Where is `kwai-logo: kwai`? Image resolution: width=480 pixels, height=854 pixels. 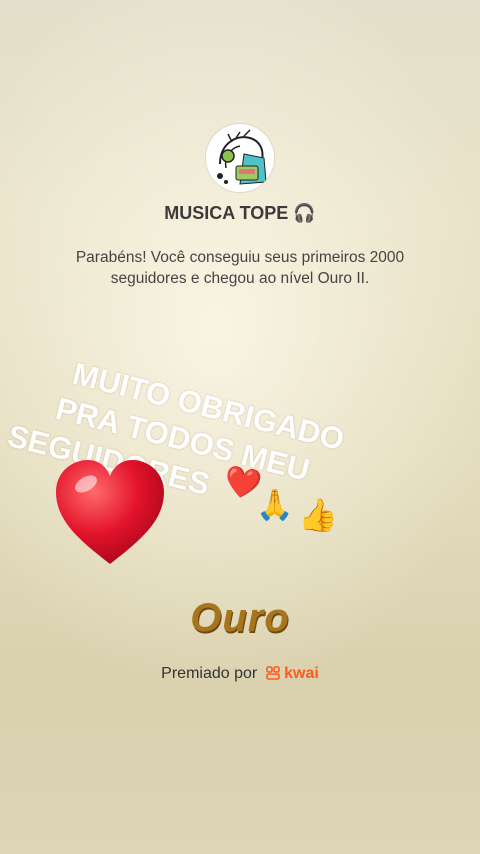
kwai-logo: kwai is located at coordinates (292, 673).